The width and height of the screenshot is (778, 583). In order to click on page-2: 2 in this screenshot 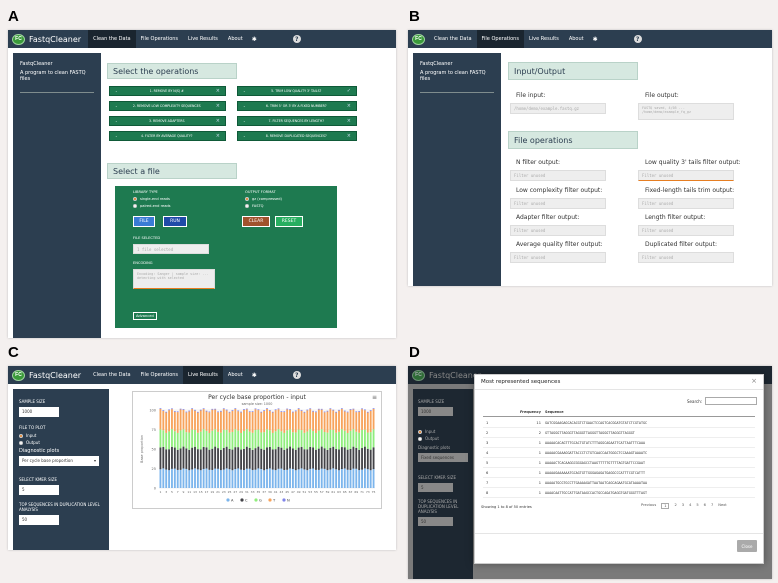, I will do `click(675, 506)`.